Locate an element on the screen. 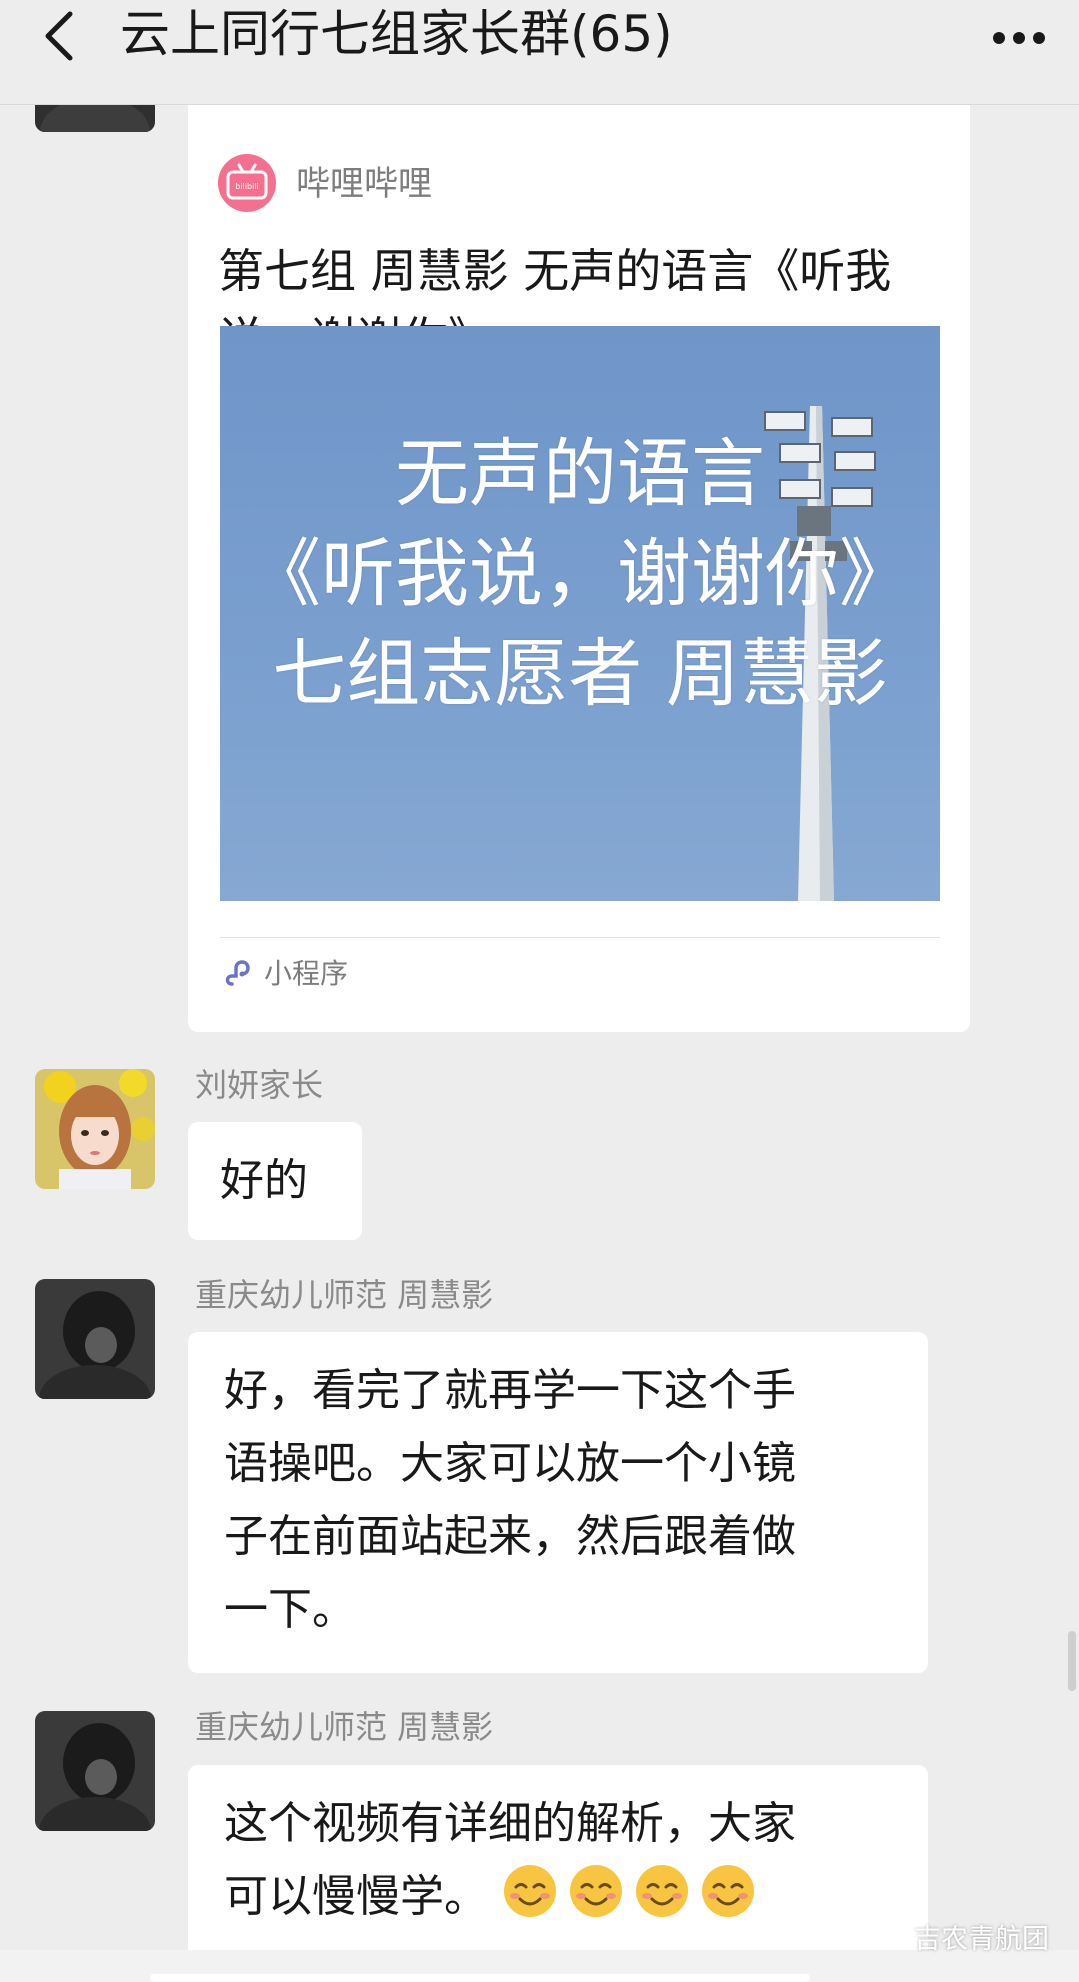 The image size is (1079, 1982). back-button is located at coordinates (60, 36).